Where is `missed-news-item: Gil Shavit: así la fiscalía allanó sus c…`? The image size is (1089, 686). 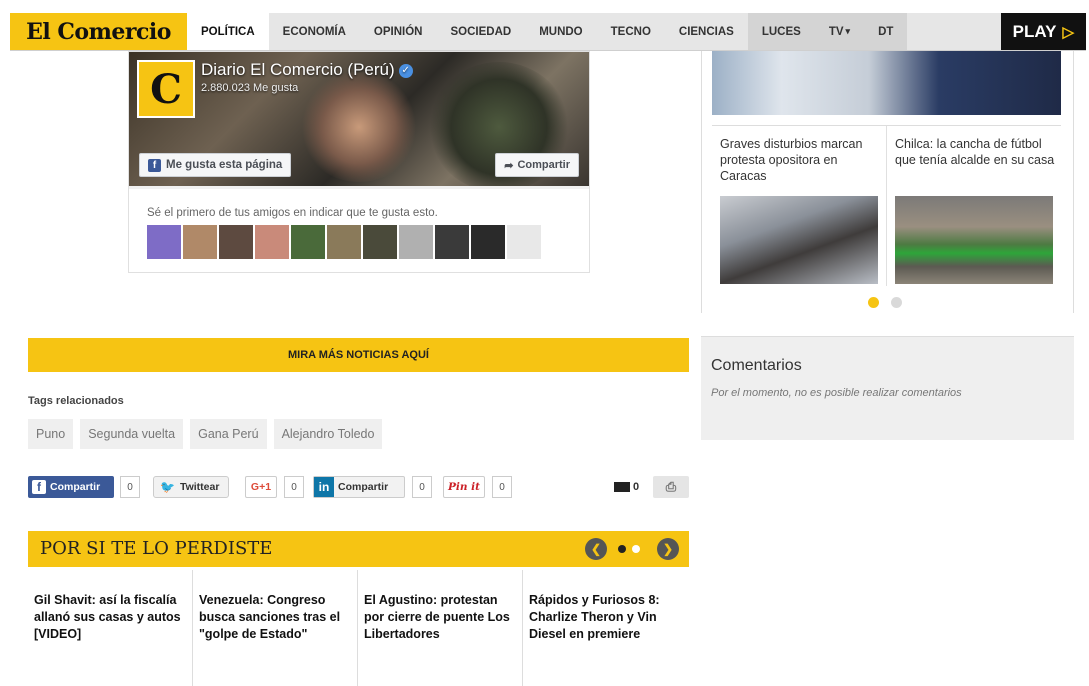
missed-news-item: Gil Shavit: así la fiscalía allanó sus c… is located at coordinates (110, 628).